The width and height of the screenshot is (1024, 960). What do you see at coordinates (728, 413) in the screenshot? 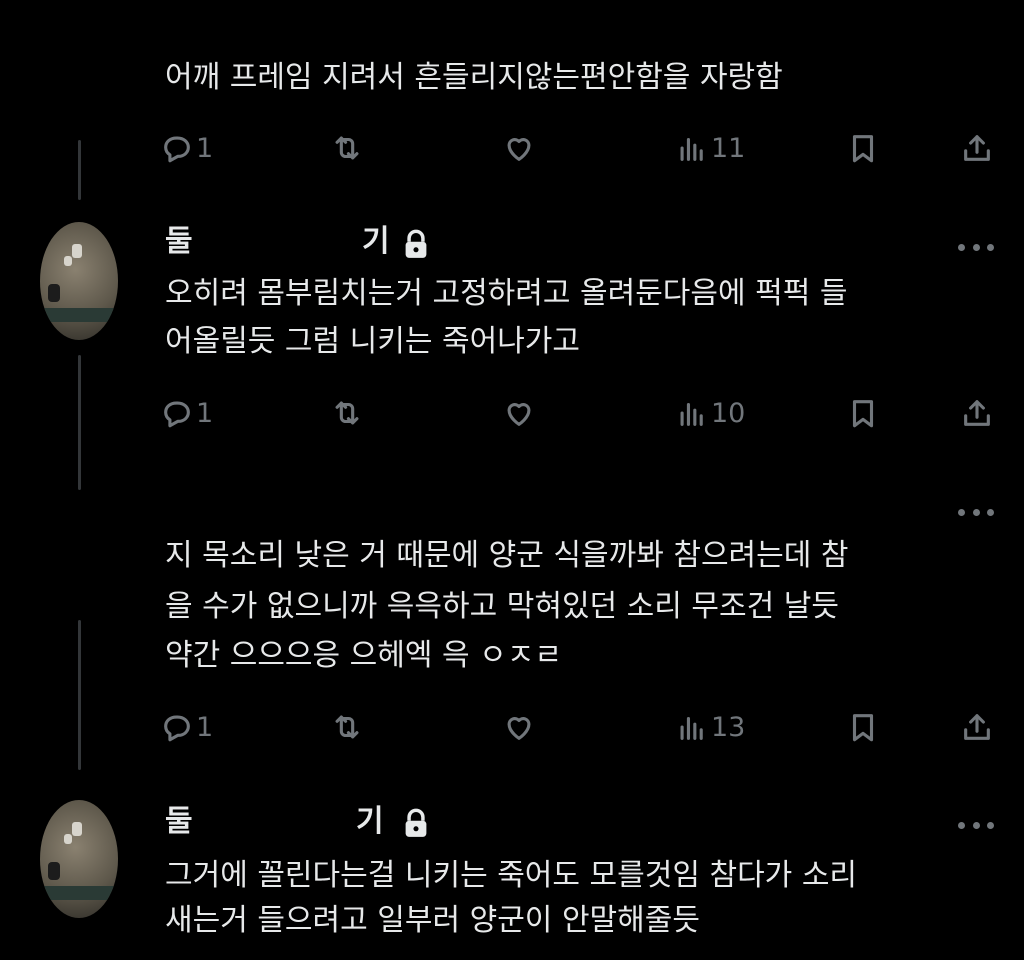
I see `views-count: 10` at bounding box center [728, 413].